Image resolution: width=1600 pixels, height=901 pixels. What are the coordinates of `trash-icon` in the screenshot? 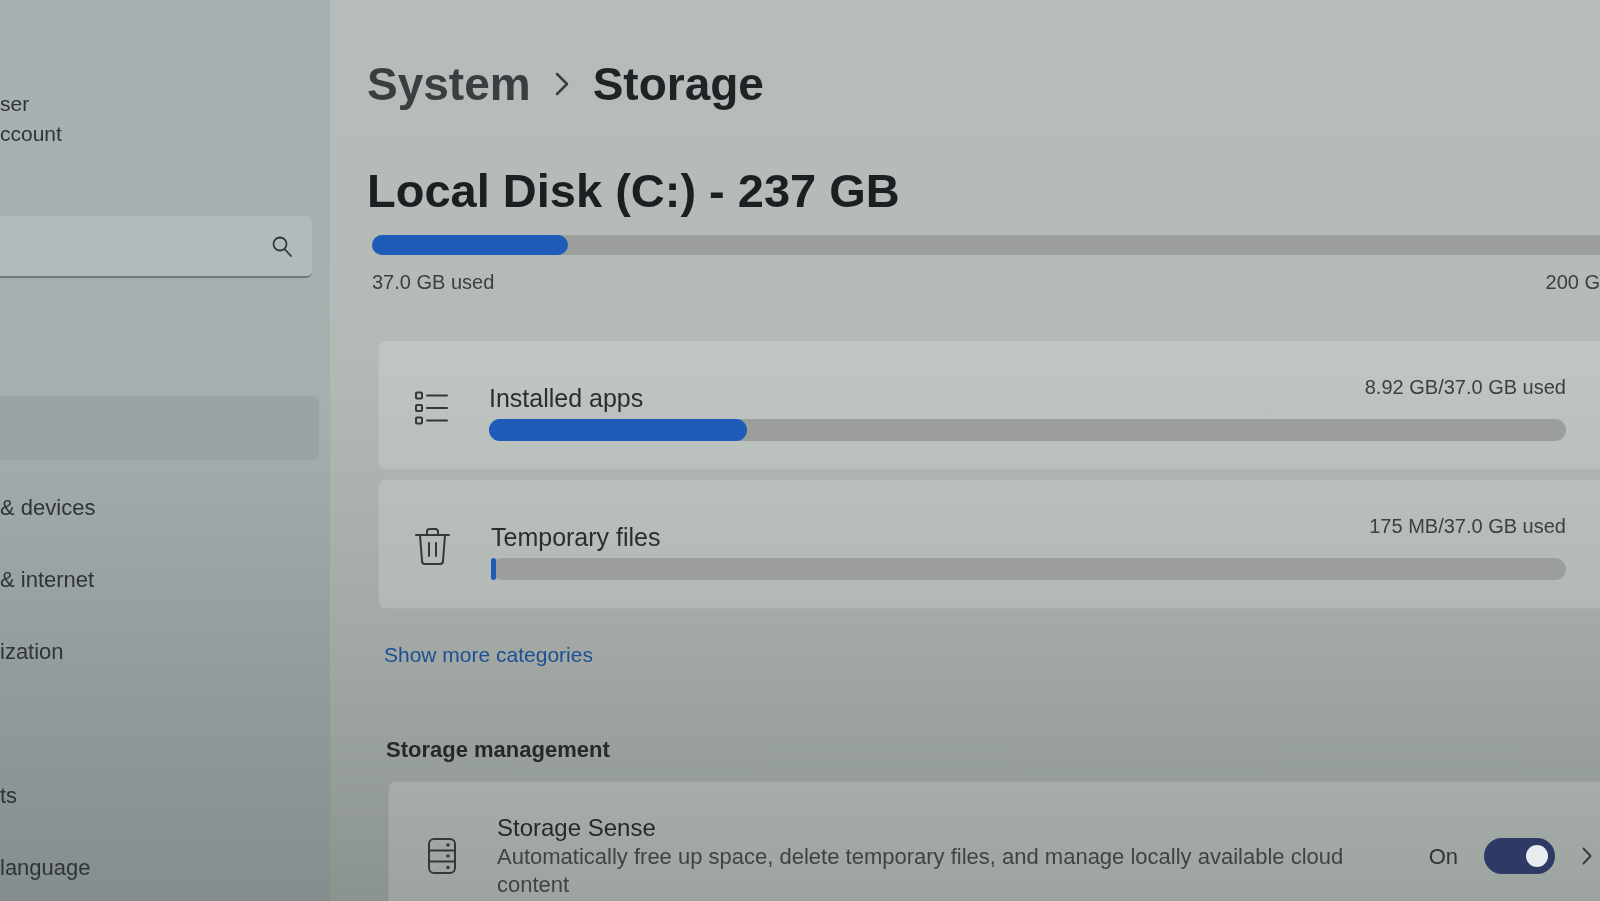 It's located at (432, 546).